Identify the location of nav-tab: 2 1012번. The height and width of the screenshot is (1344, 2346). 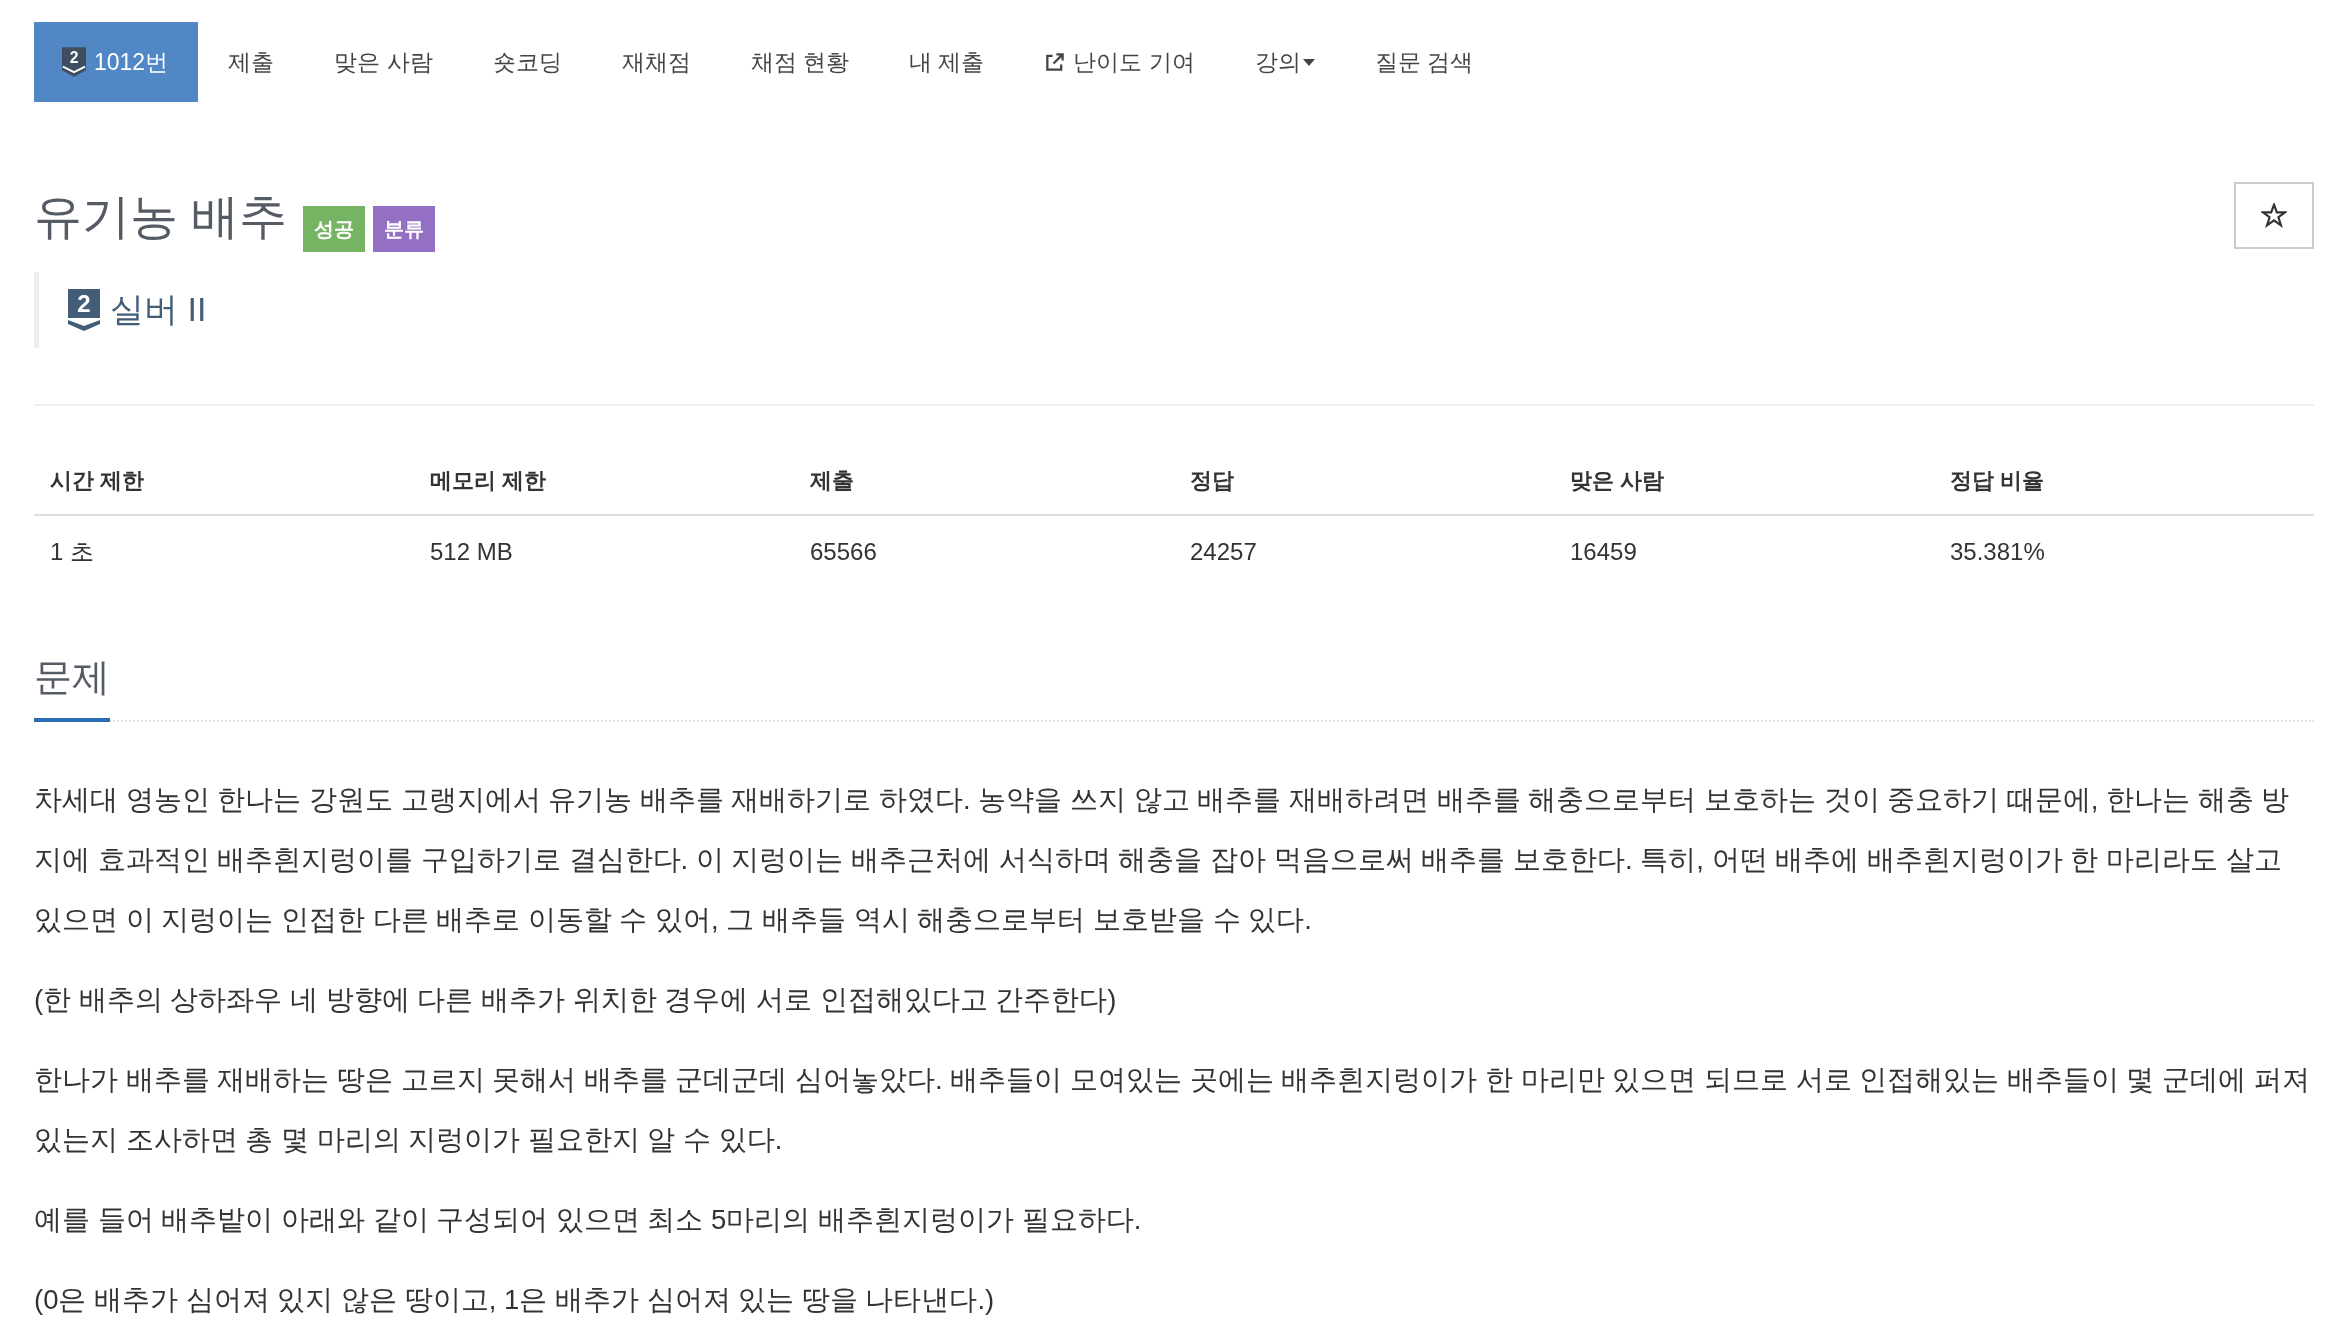
(116, 62).